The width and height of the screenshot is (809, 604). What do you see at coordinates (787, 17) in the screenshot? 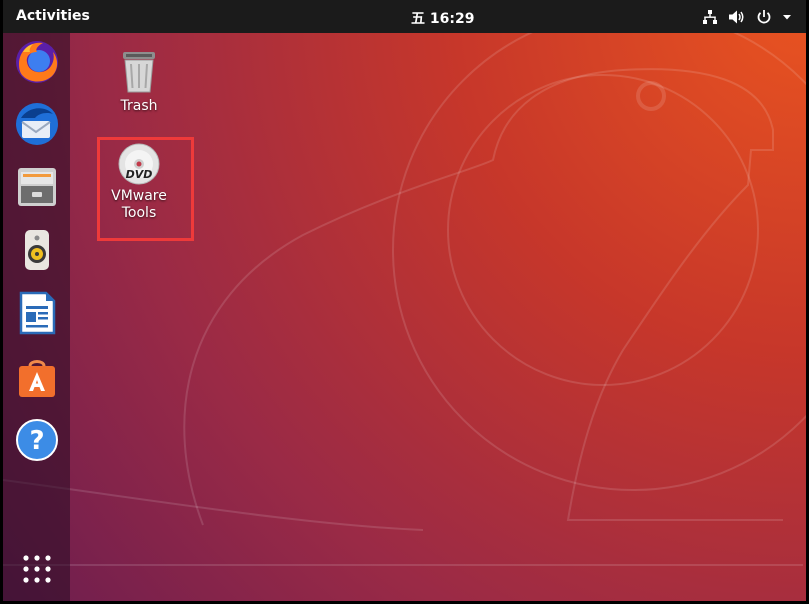
I see `menu-arrow-icon` at bounding box center [787, 17].